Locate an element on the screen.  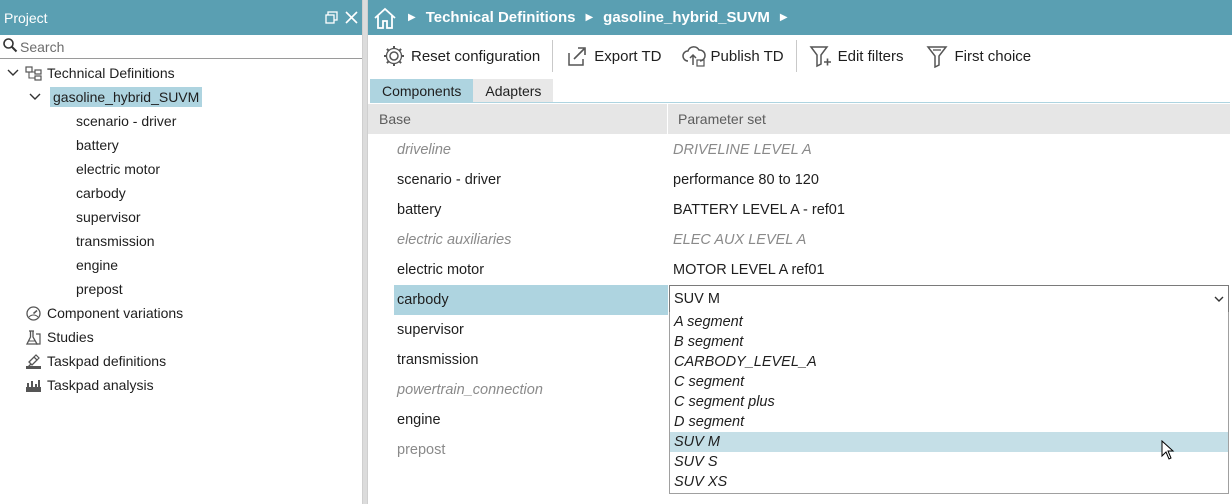
tree-item-component-variations: Component variations is located at coordinates (103, 313).